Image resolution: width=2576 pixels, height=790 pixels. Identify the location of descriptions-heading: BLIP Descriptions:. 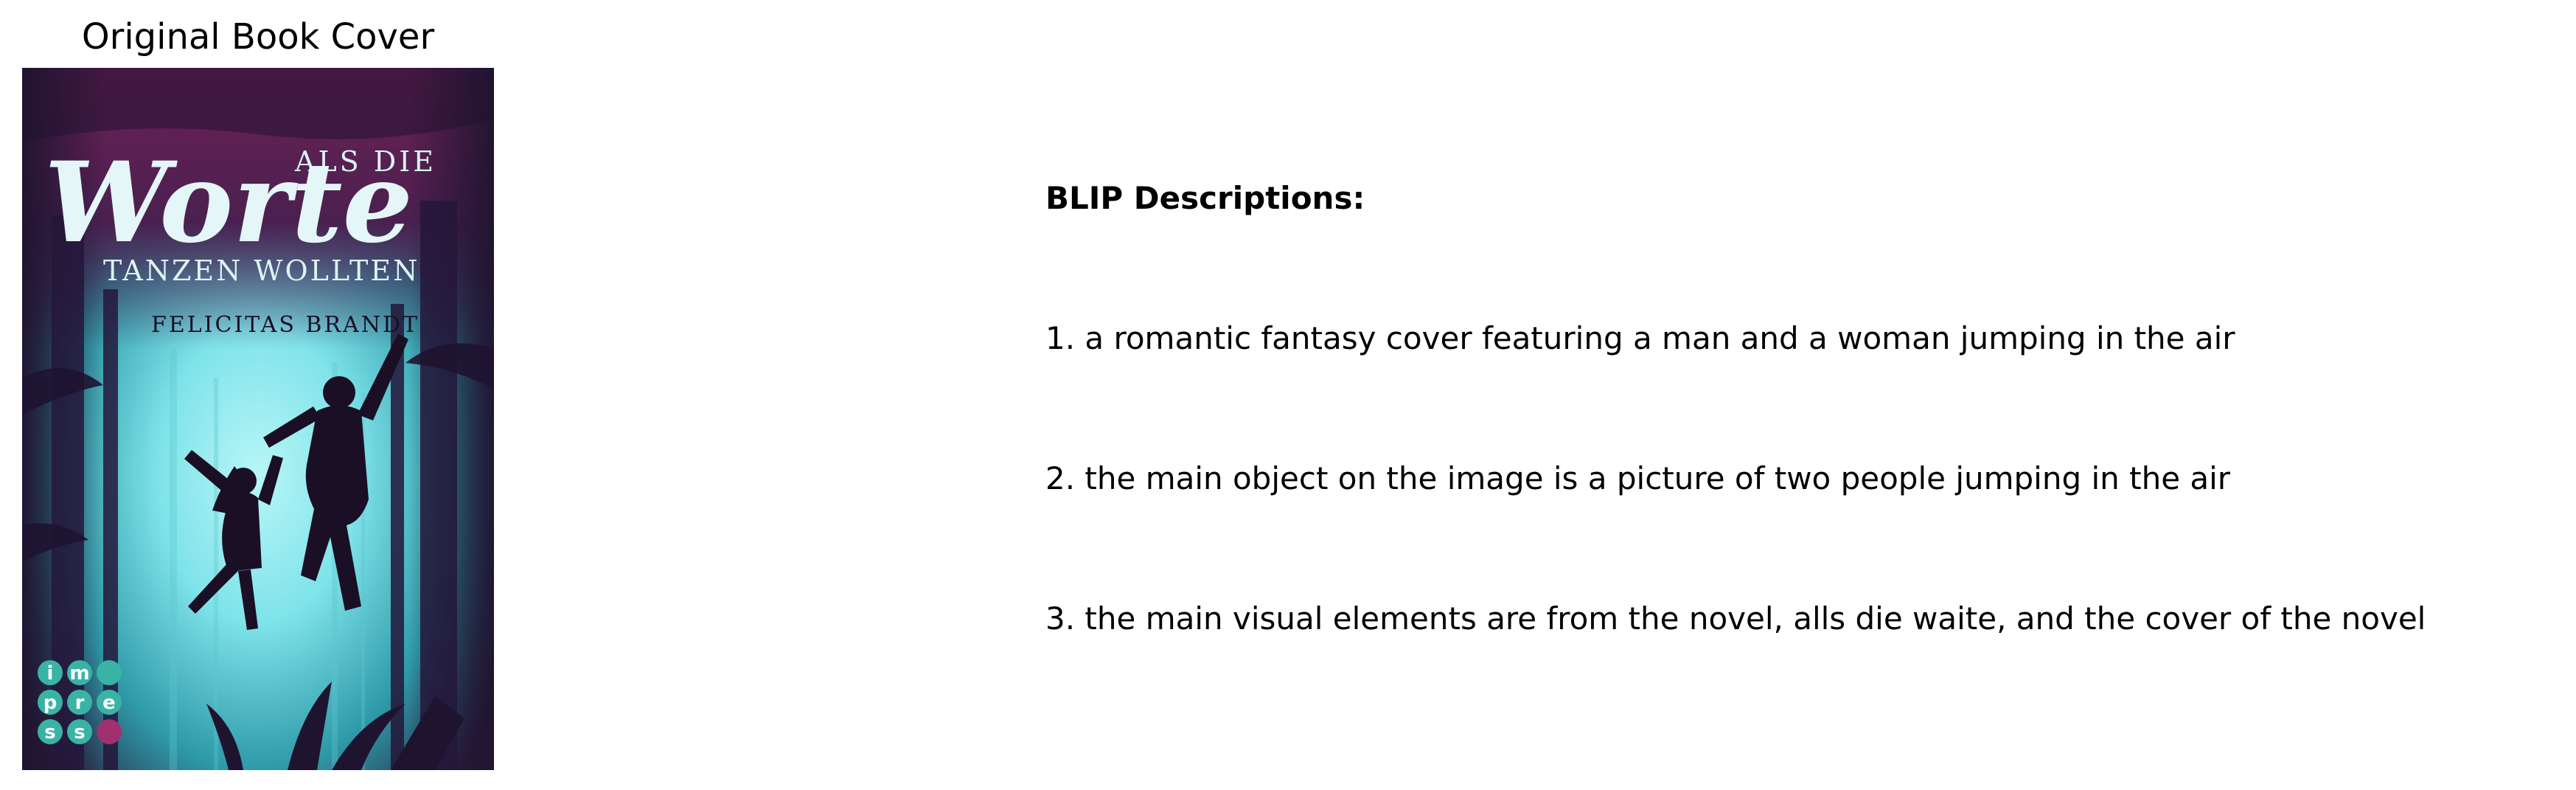
(1205, 198).